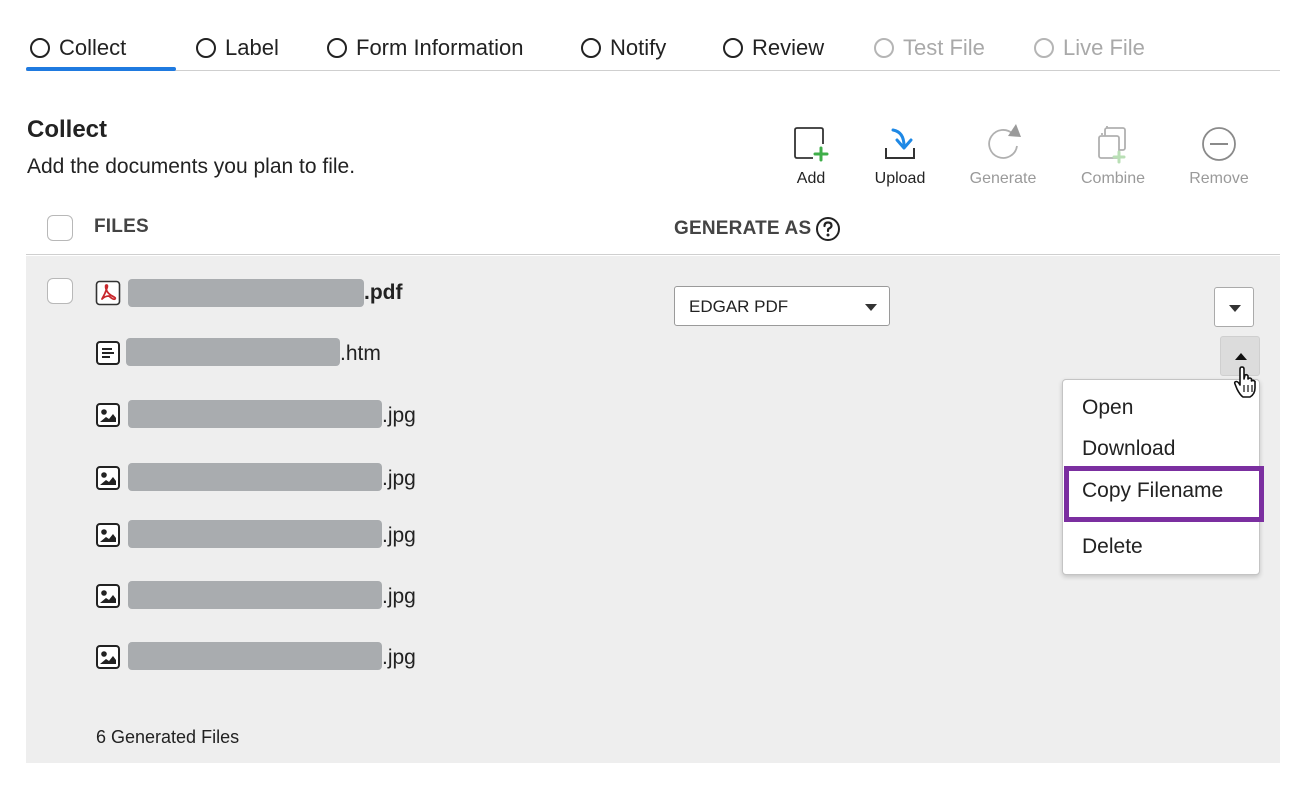 The width and height of the screenshot is (1300, 794). I want to click on step-live-file: Live File, so click(1089, 48).